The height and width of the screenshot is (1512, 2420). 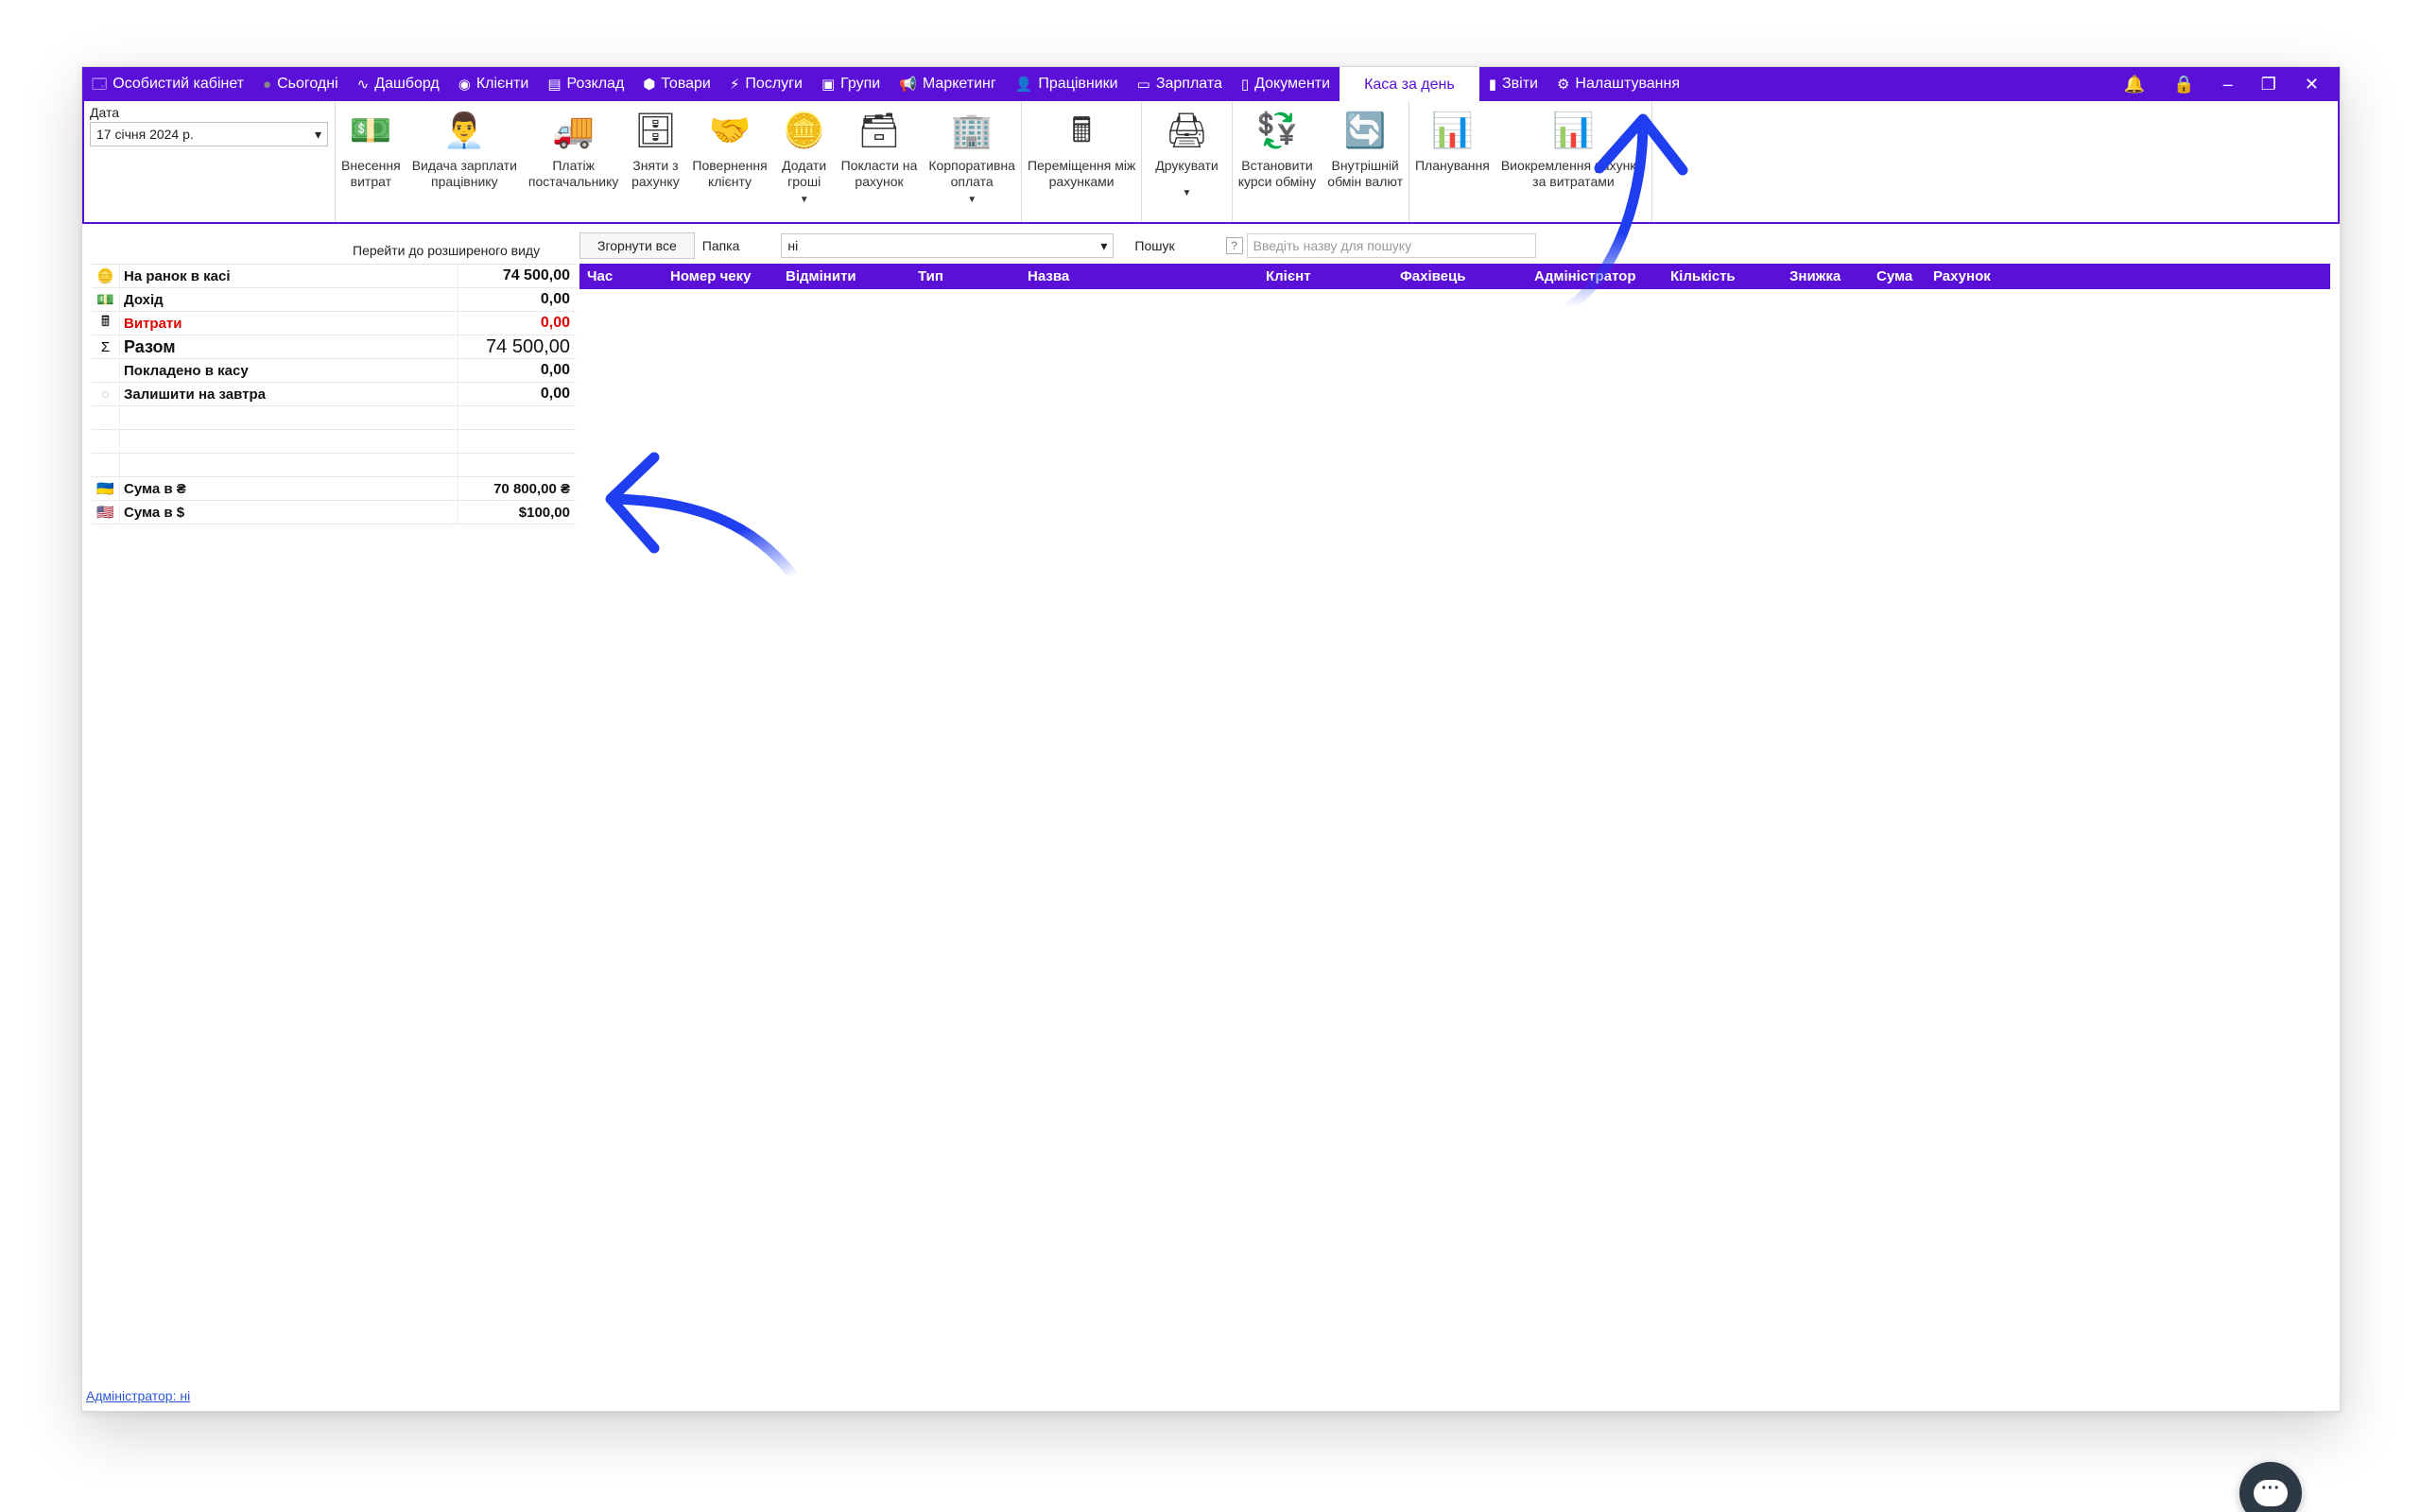 What do you see at coordinates (573, 181) in the screenshot?
I see `button-label: постачальнику` at bounding box center [573, 181].